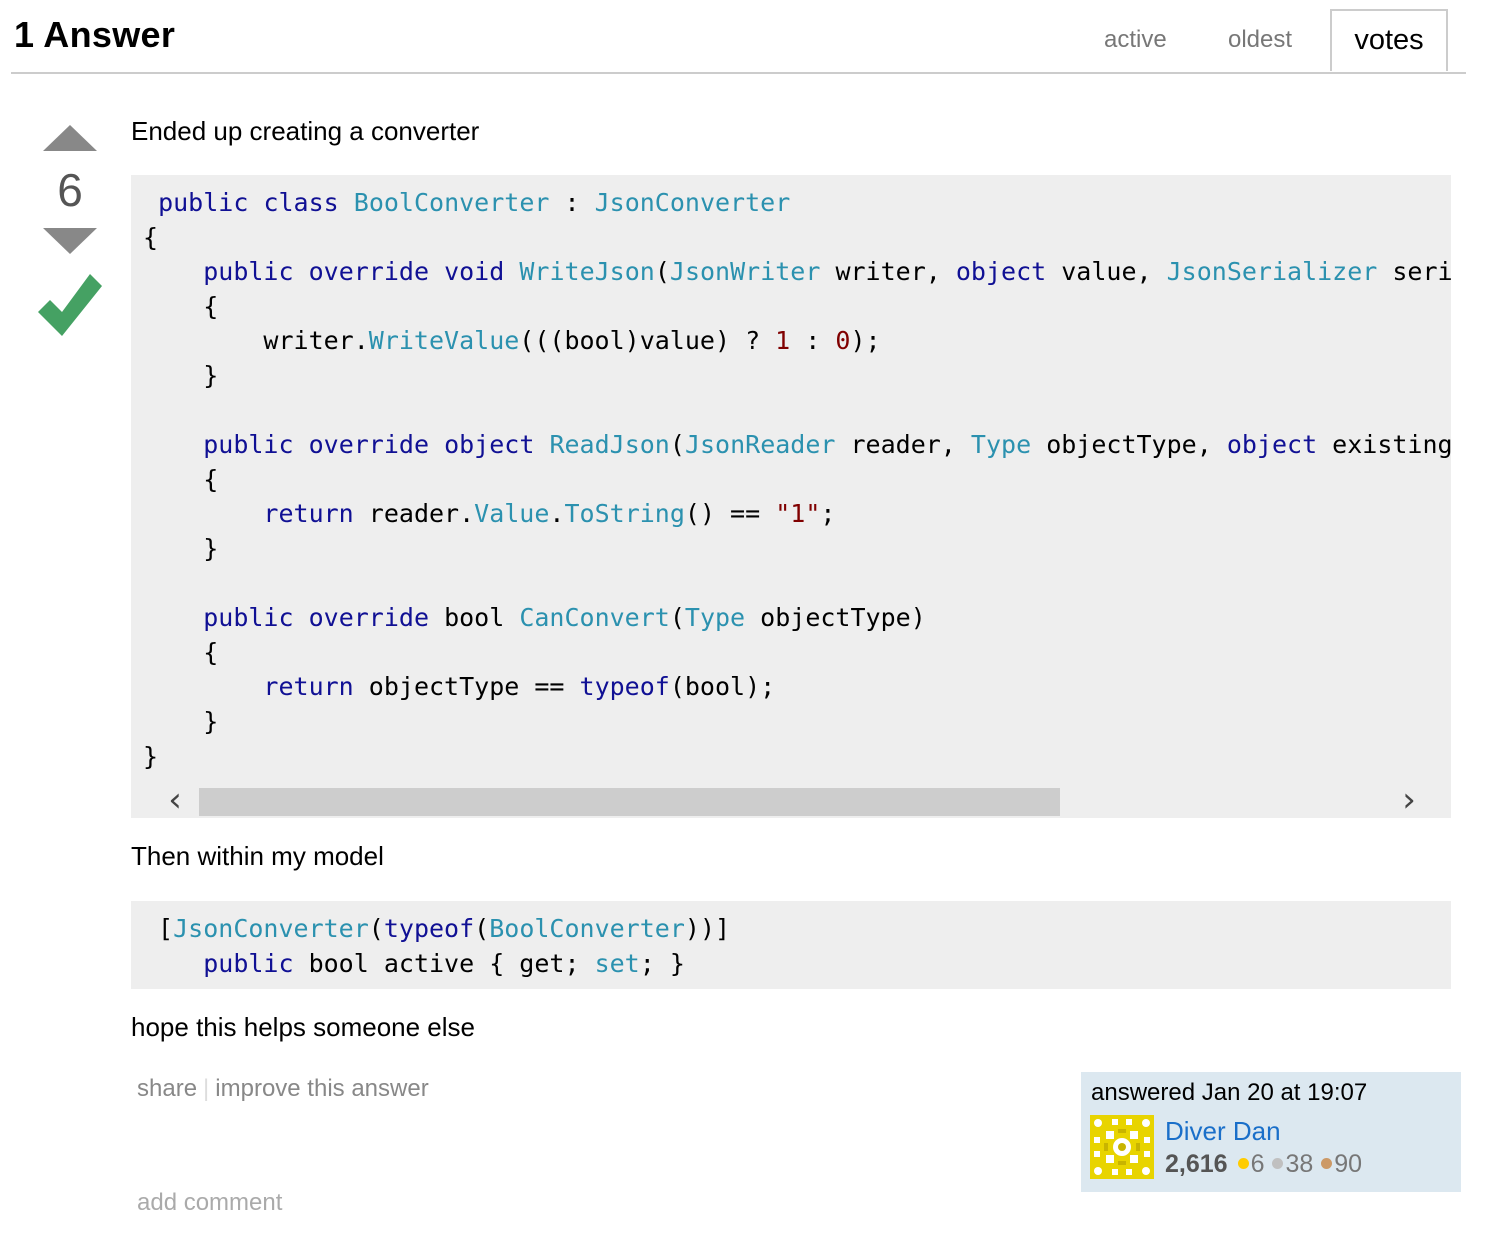  Describe the element at coordinates (70, 241) in the screenshot. I see `downvote-icon` at that location.